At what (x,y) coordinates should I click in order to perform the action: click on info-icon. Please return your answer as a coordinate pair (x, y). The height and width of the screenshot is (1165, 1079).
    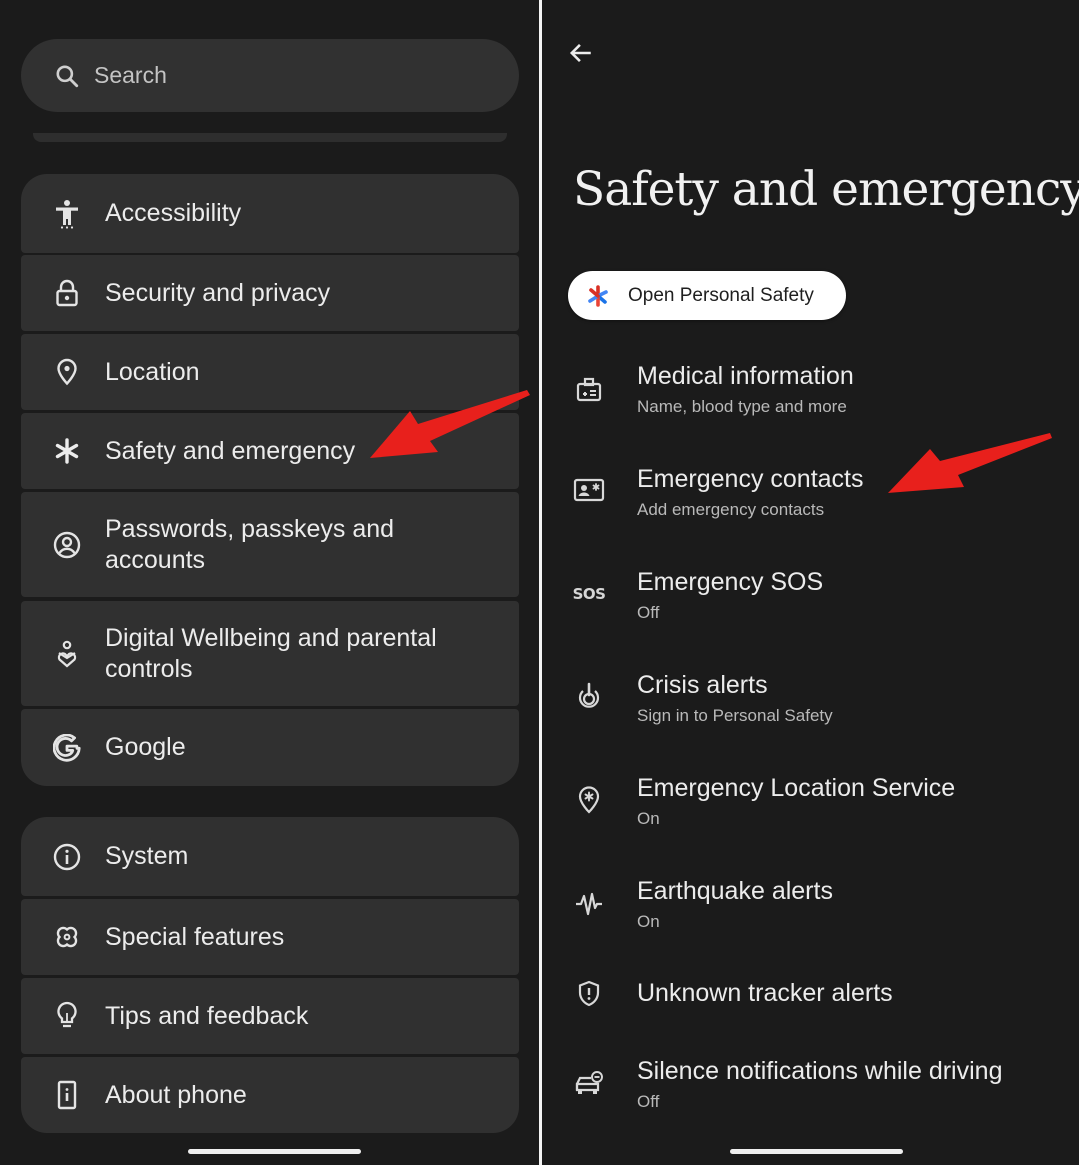
    Looking at the image, I should click on (67, 857).